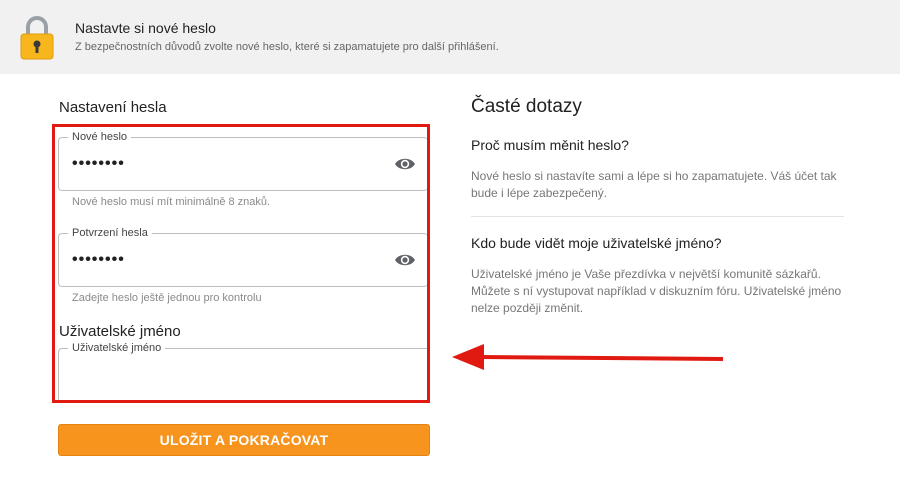  What do you see at coordinates (526, 106) in the screenshot?
I see `faq-title: Časté dotazy` at bounding box center [526, 106].